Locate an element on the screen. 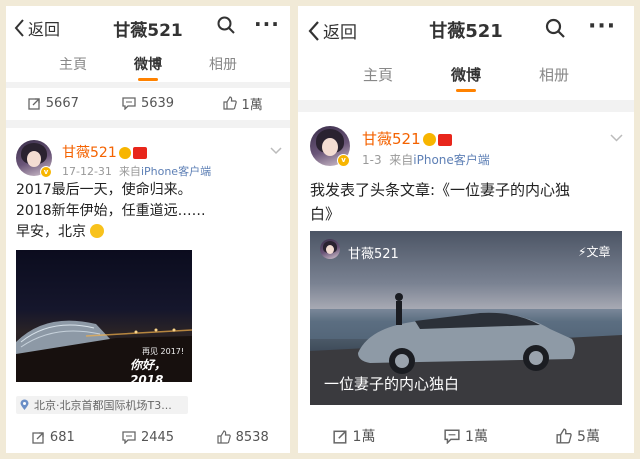 The width and height of the screenshot is (640, 459). repost-button: 1萬 is located at coordinates (354, 436).